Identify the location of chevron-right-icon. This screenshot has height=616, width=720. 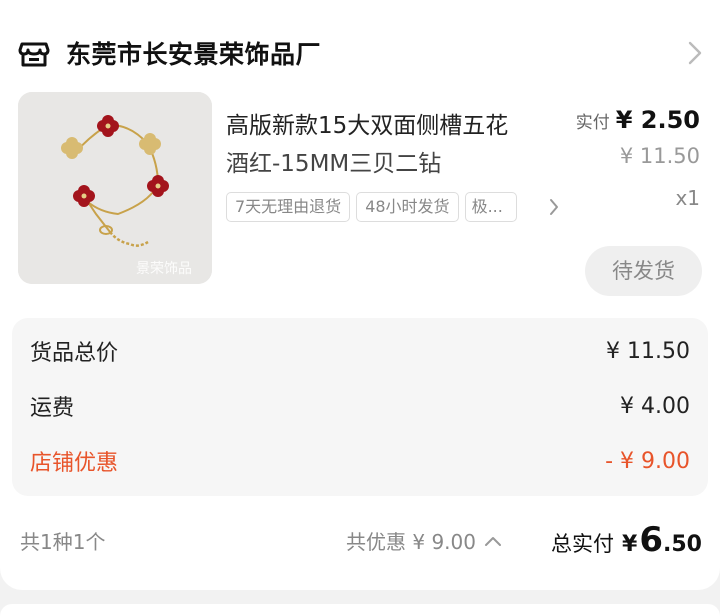
(695, 53).